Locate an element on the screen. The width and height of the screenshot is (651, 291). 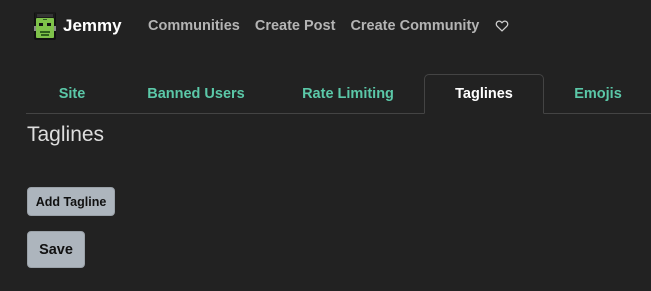
brand-home-link: Jemmy is located at coordinates (78, 26).